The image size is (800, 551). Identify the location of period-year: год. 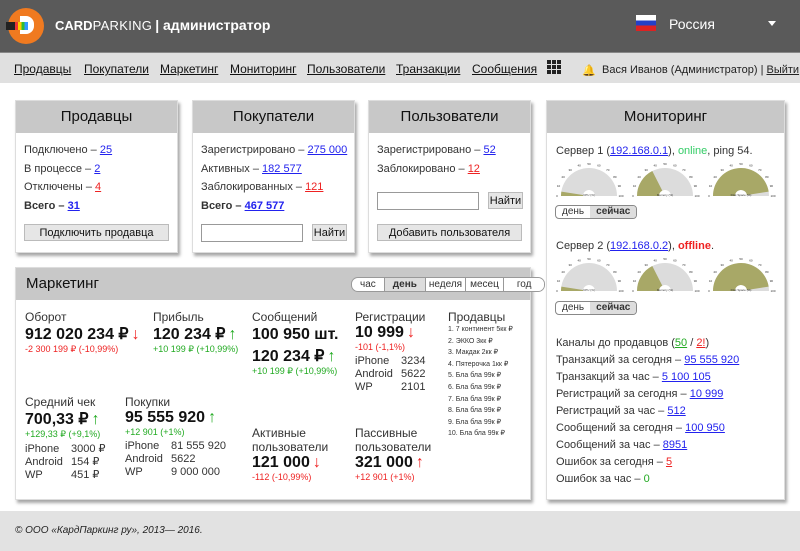
(524, 284).